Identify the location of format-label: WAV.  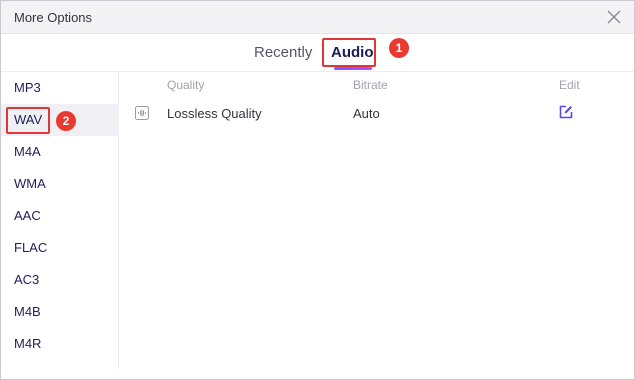
(28, 119).